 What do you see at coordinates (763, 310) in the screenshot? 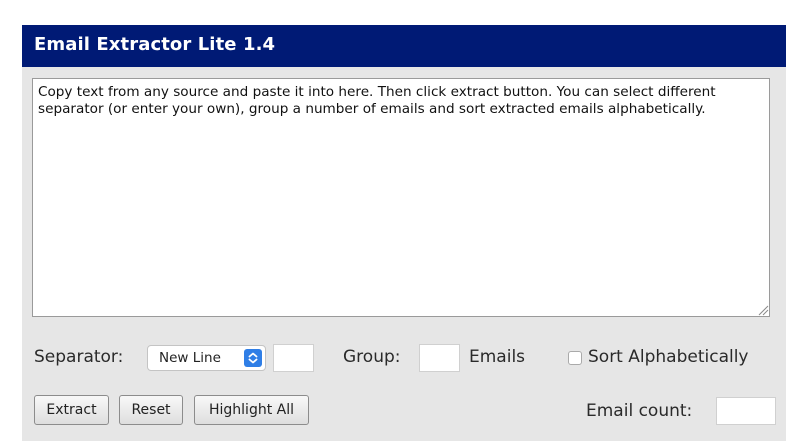
I see `resize-grip-icon` at bounding box center [763, 310].